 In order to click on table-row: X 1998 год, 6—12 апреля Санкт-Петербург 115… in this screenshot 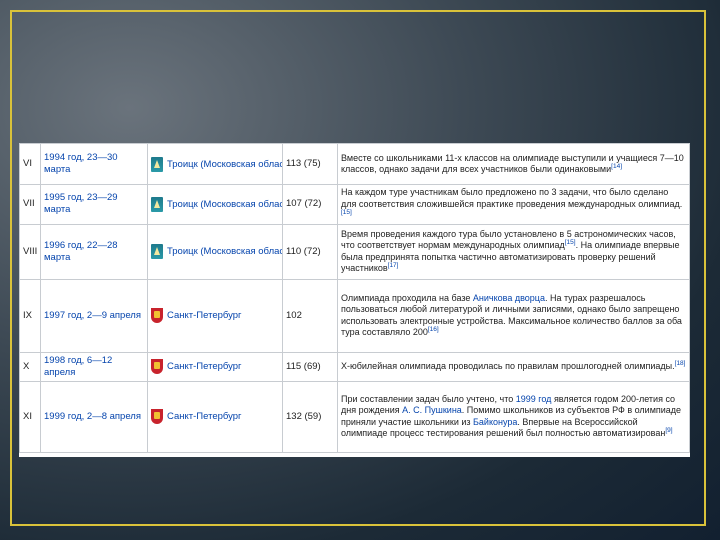, I will do `click(354, 366)`.